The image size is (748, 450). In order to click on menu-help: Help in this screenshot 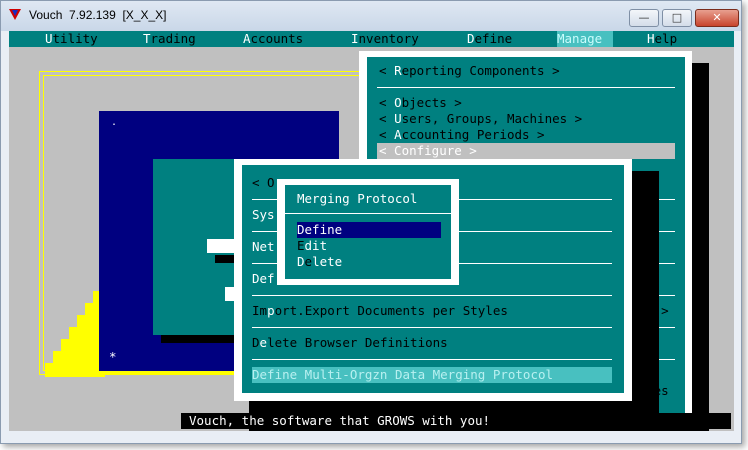, I will do `click(662, 39)`.